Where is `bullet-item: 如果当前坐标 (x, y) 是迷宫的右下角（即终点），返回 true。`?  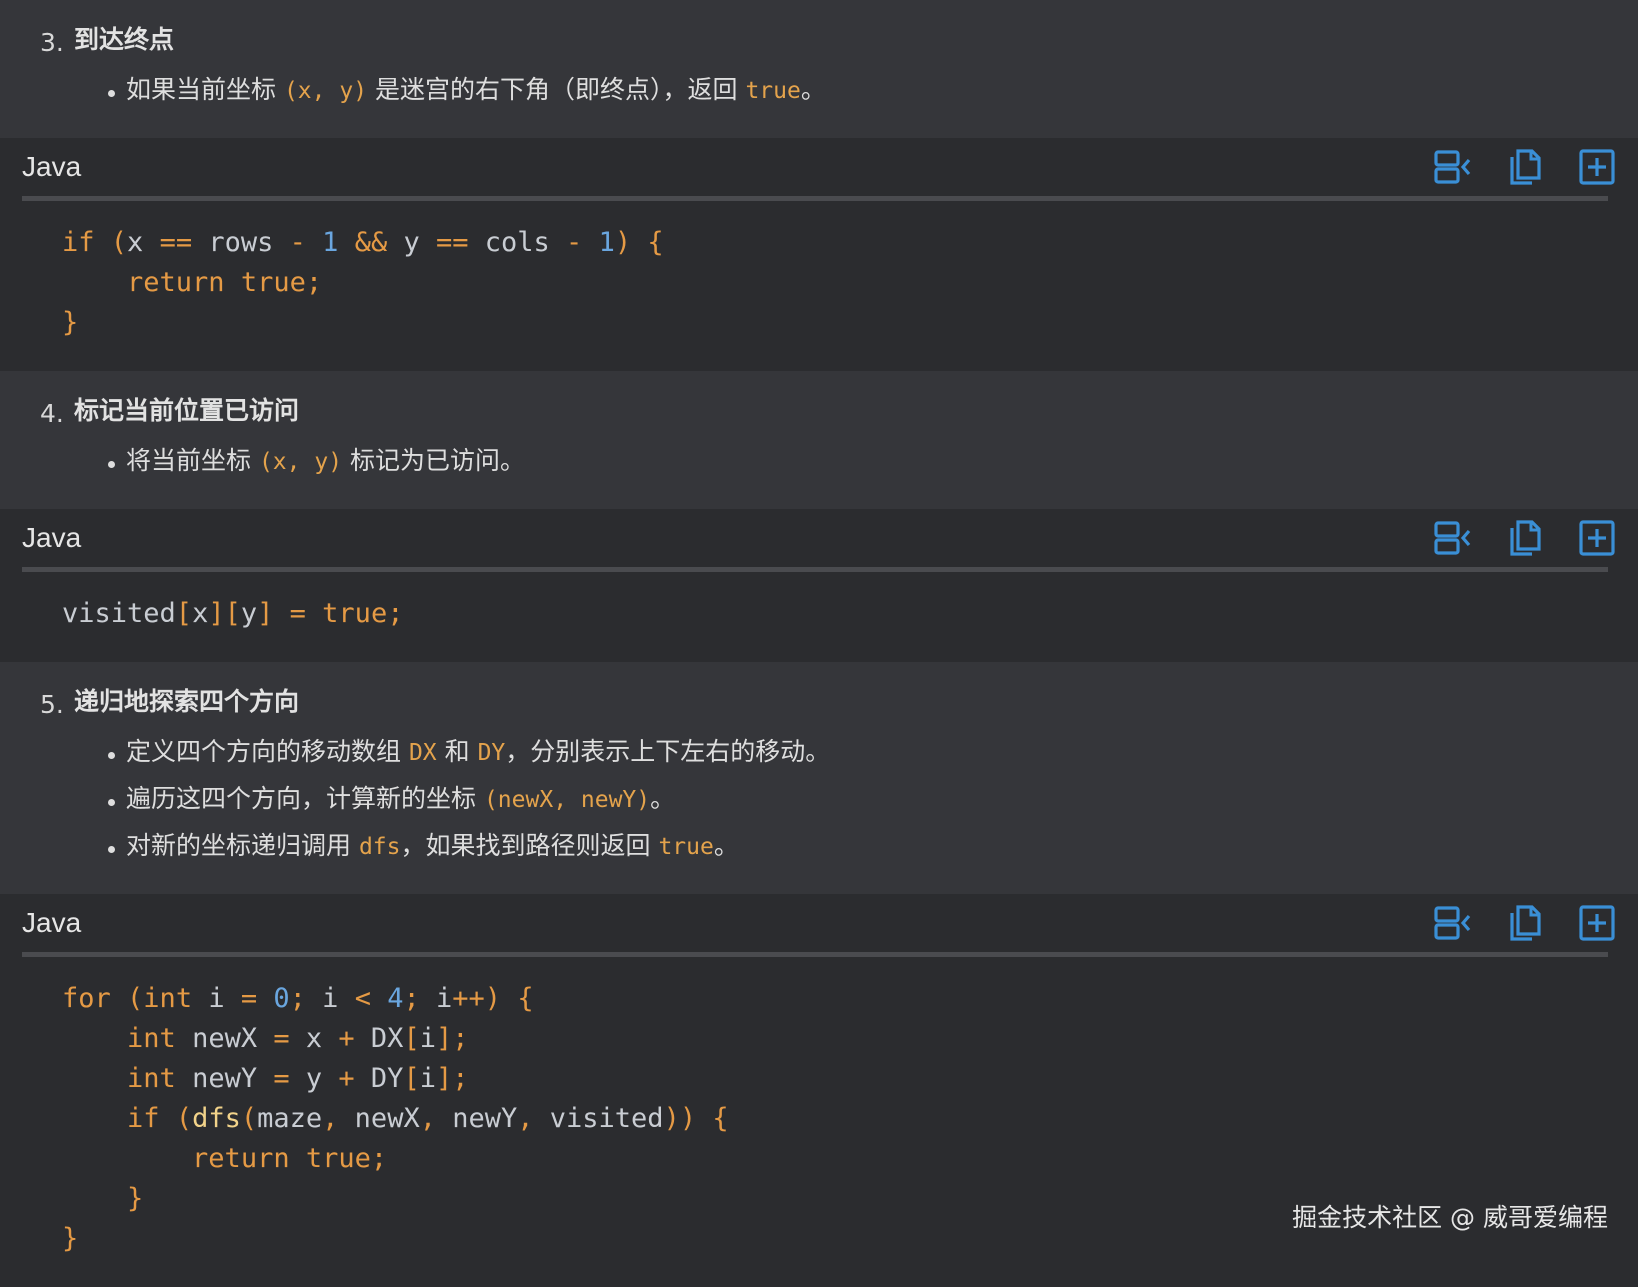 bullet-item: 如果当前坐标 (x, y) 是迷宫的右下角（即终点），返回 true。 is located at coordinates (819, 90).